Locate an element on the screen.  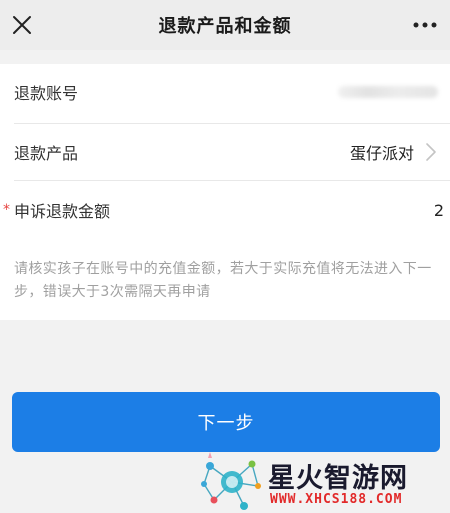
chevron-right-icon is located at coordinates (431, 152).